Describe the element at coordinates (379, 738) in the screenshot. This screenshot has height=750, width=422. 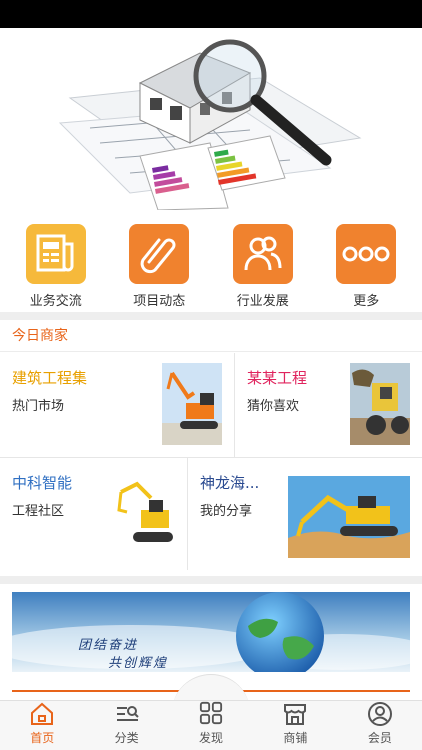
I see `tab-label: 会员` at that location.